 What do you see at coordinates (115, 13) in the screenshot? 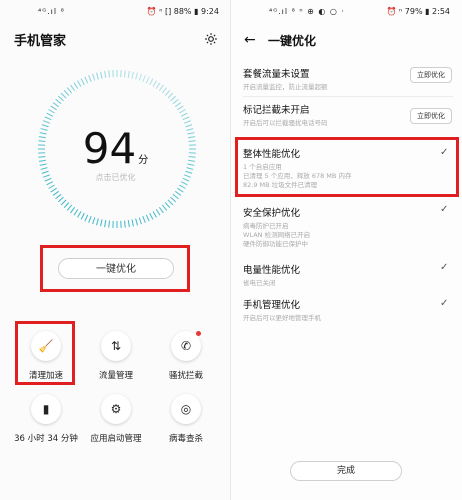
I see `status-bar: ⁴ᴳ.ıl ⁸ ⏰ ⁿ [] 88% ▮ 9:24` at bounding box center [115, 13].